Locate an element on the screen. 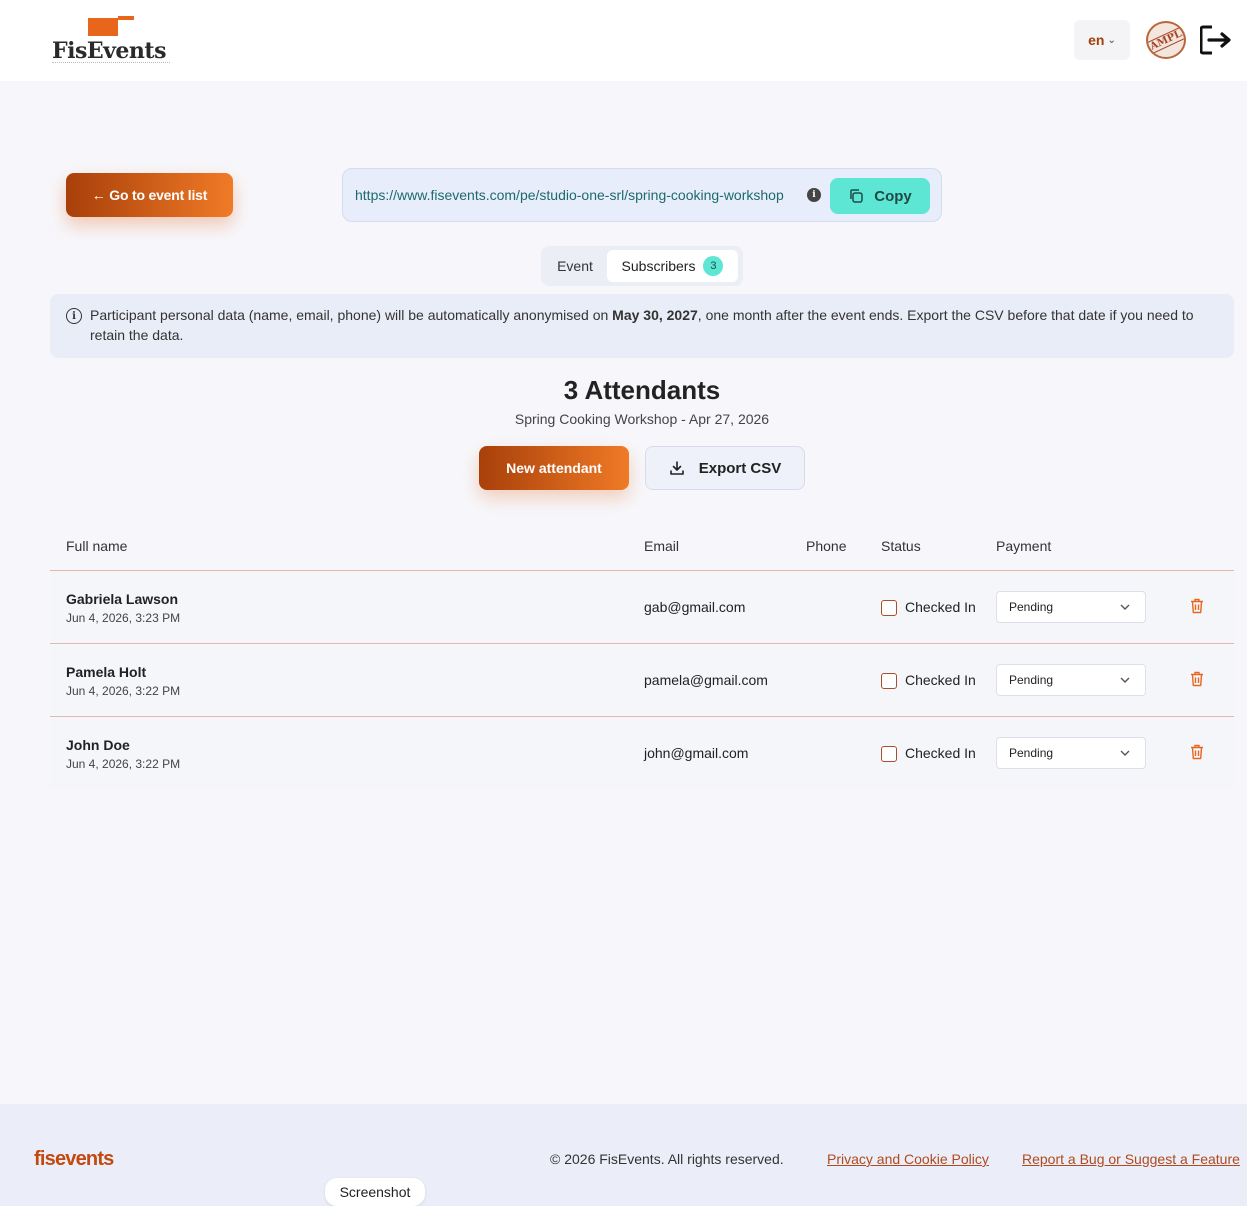  subscribers-count-badge: 3 is located at coordinates (713, 266).